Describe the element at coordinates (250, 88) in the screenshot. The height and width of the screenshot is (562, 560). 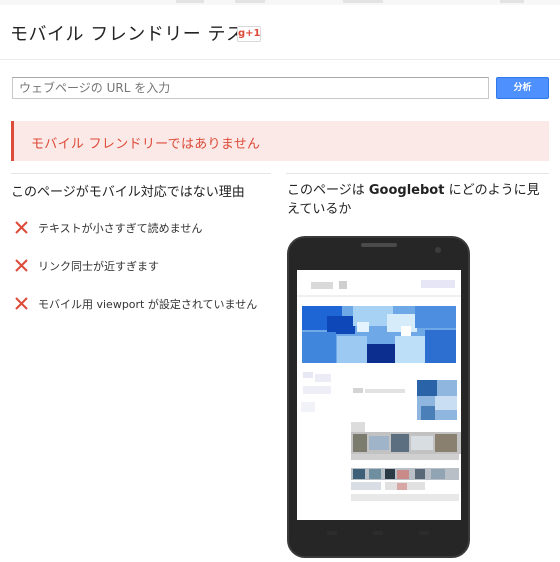
I see `url-input` at that location.